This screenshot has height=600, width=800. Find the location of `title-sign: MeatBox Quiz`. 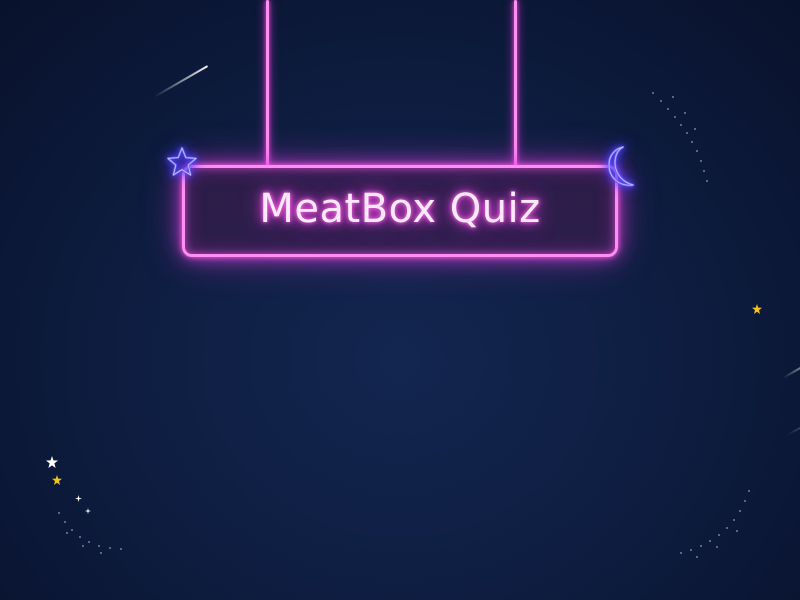

title-sign: MeatBox Quiz is located at coordinates (400, 211).